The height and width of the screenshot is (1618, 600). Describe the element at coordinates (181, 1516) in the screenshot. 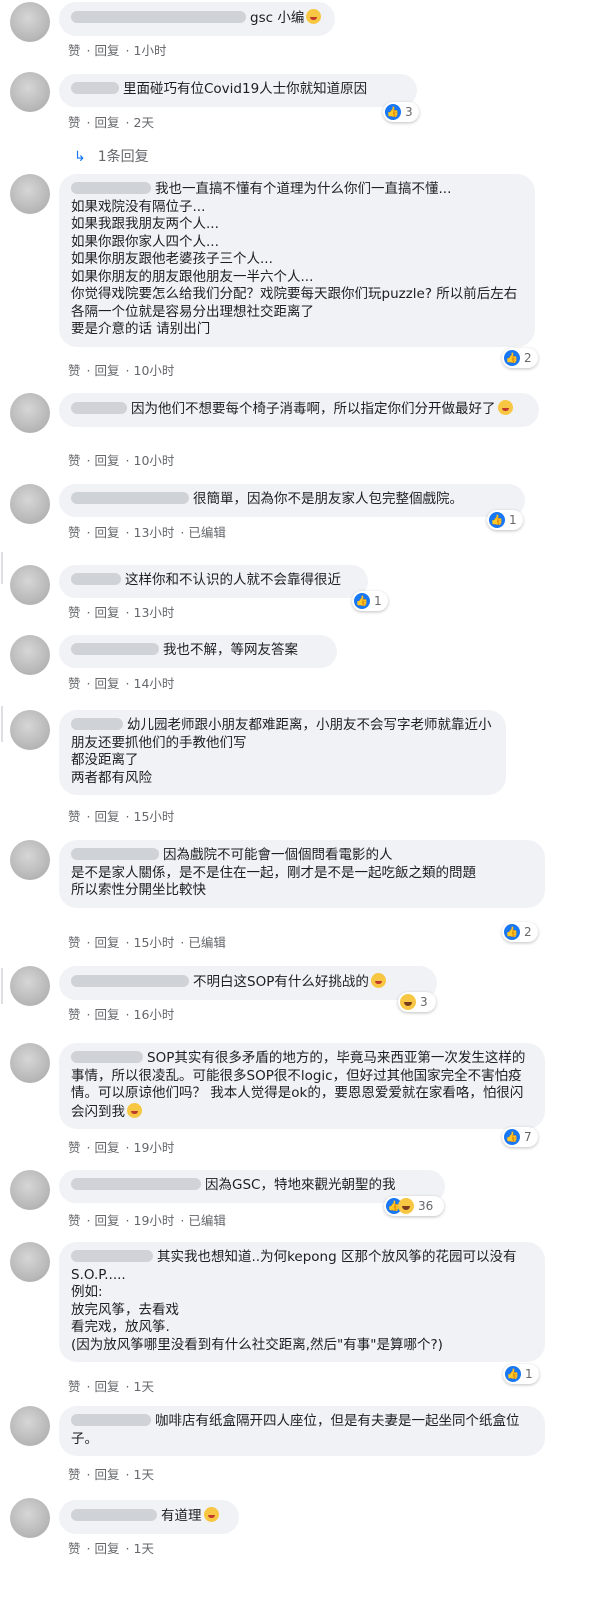

I see `comment-text: 有道理` at that location.